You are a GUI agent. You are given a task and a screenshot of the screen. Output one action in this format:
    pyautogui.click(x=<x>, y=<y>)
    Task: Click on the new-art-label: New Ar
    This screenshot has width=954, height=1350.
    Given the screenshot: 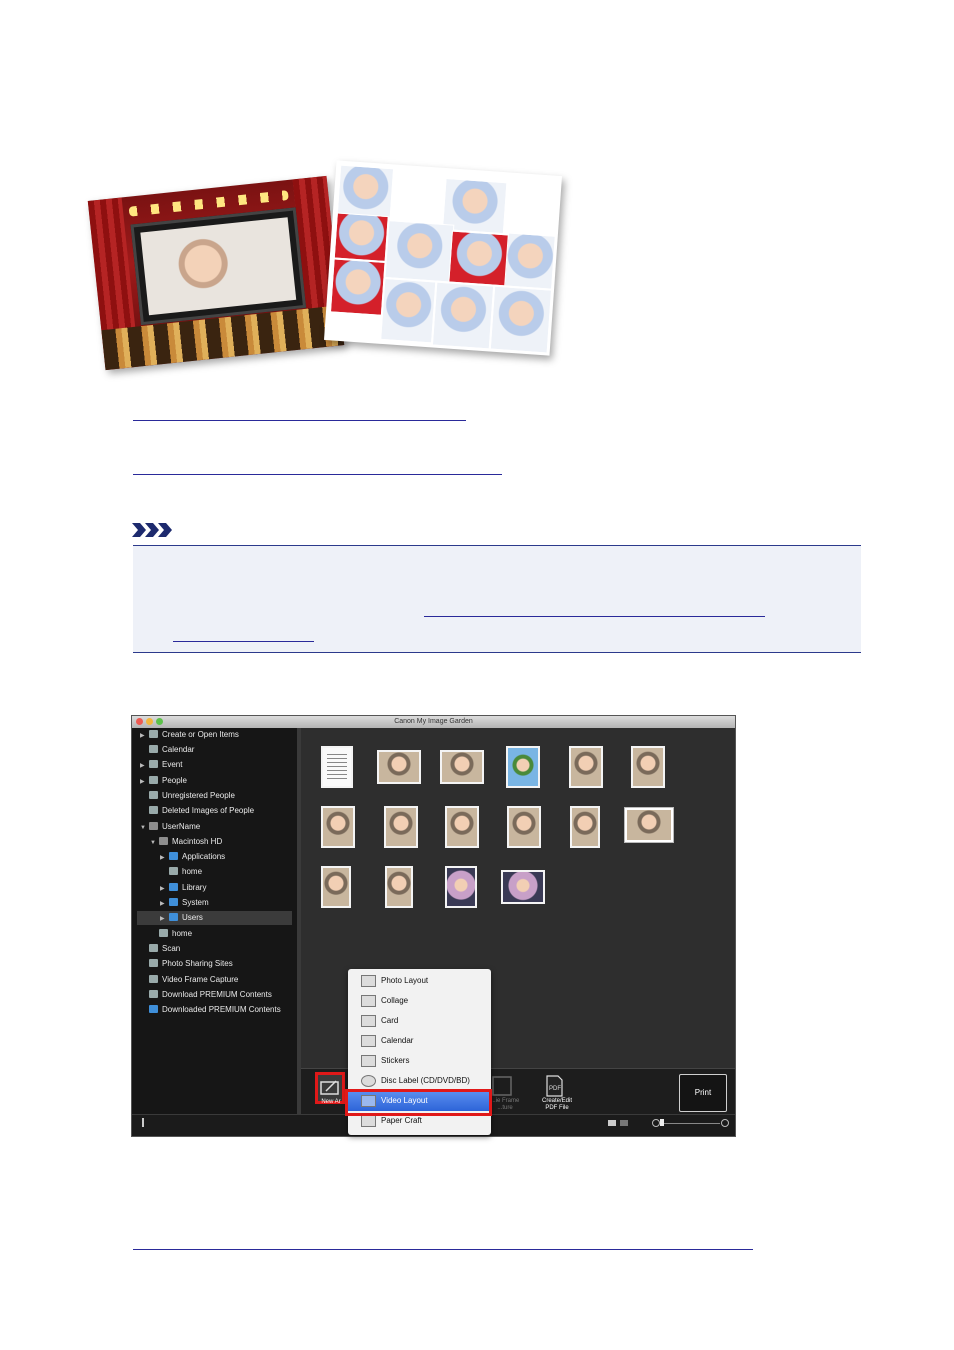 What is the action you would take?
    pyautogui.click(x=331, y=1102)
    